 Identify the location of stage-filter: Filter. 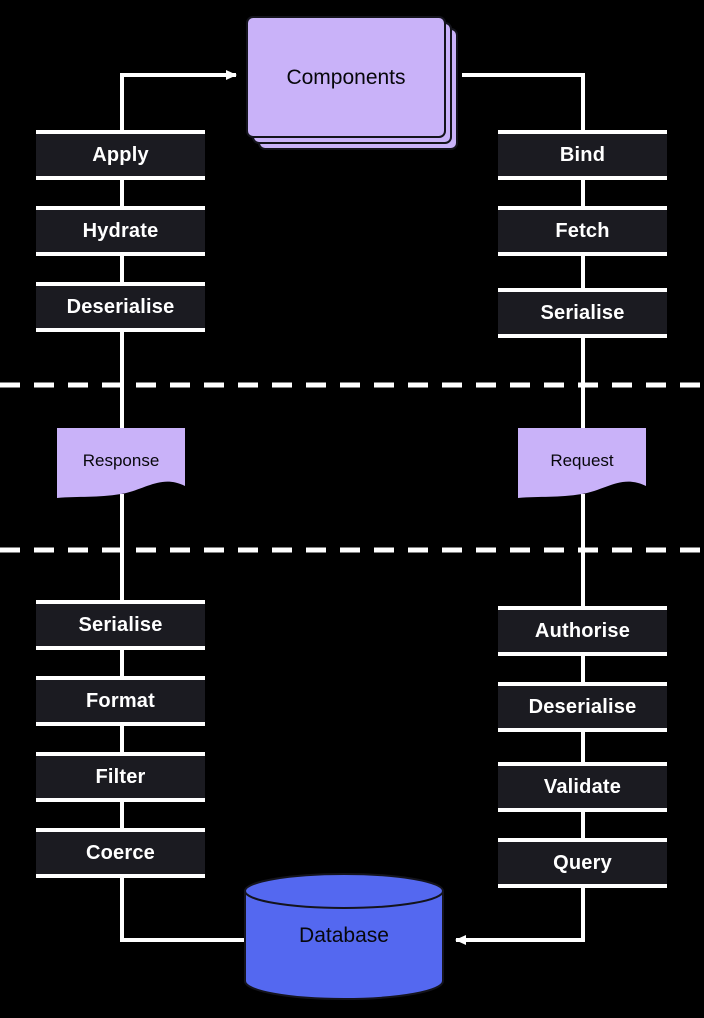
(120, 777).